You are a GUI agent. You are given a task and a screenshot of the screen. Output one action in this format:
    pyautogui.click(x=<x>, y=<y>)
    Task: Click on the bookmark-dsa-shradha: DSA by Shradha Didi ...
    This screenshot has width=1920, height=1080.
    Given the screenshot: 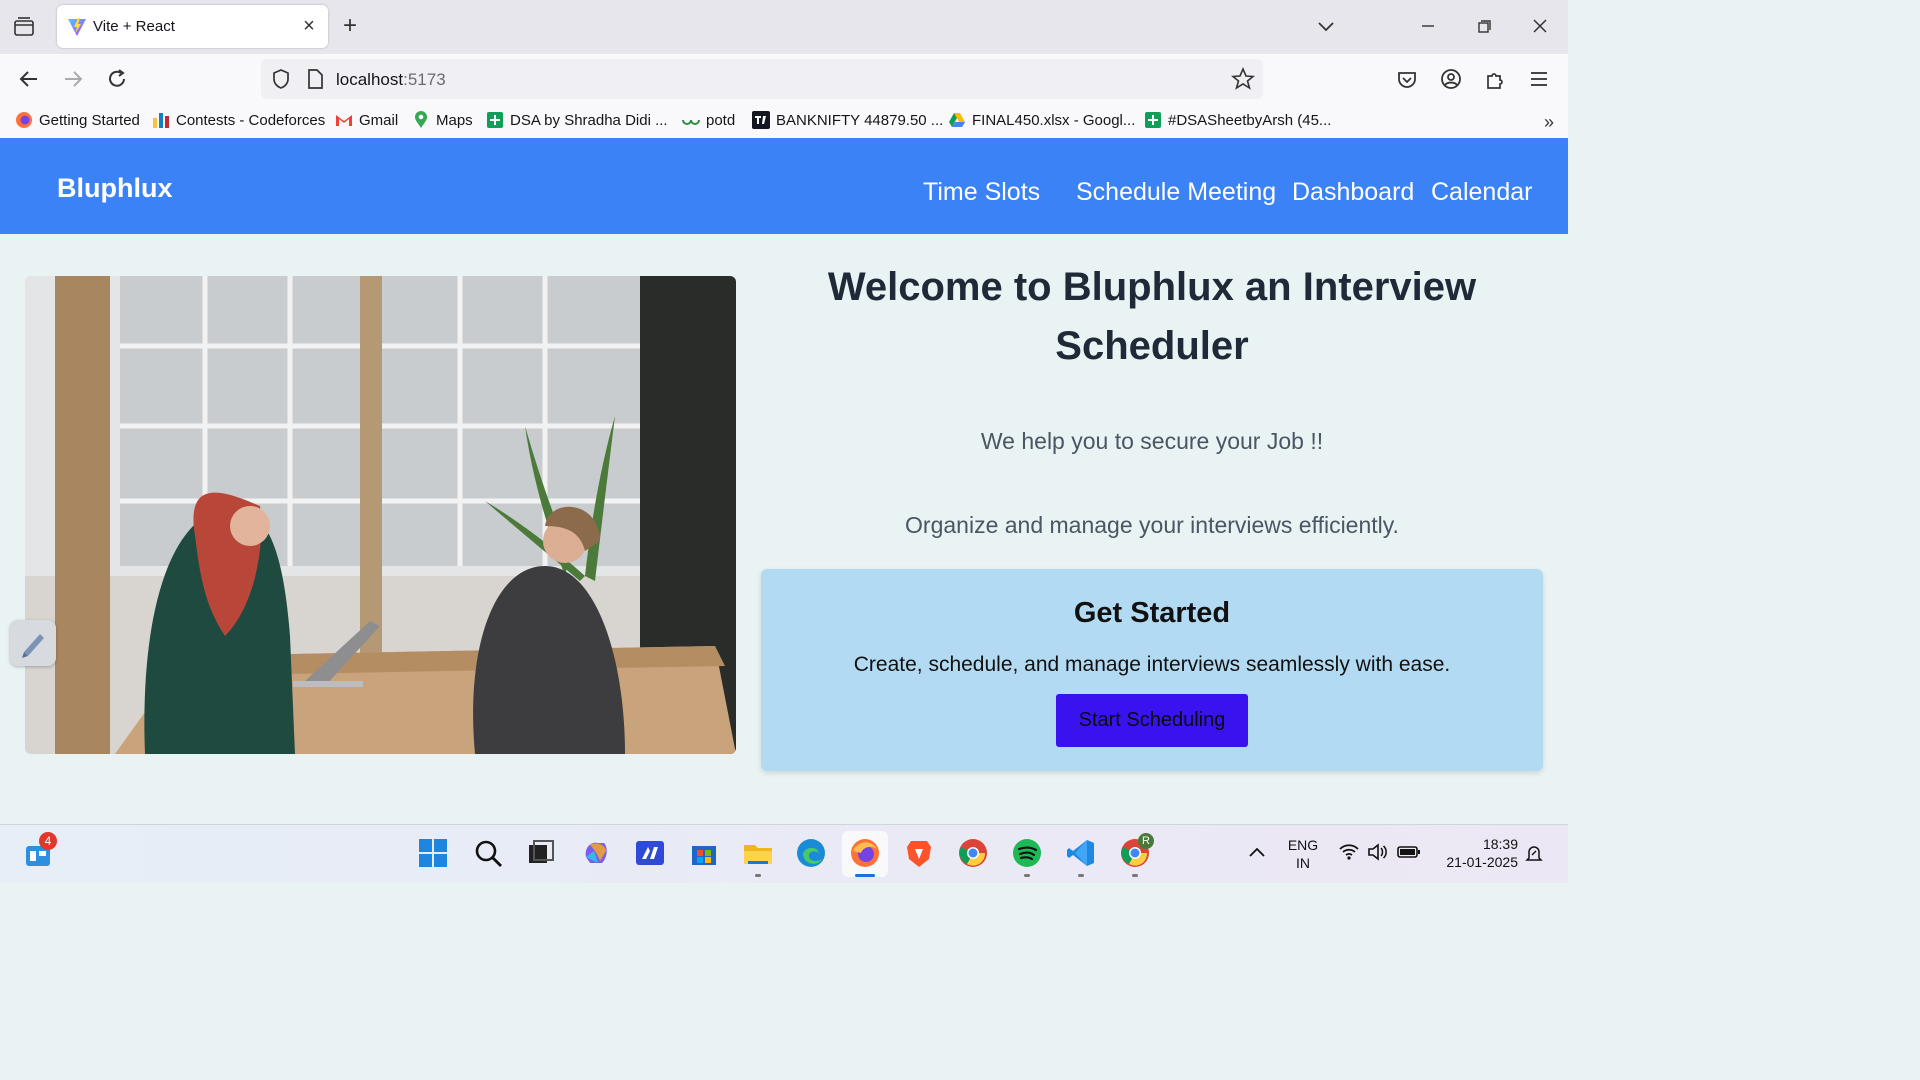 What is the action you would take?
    pyautogui.click(x=577, y=120)
    